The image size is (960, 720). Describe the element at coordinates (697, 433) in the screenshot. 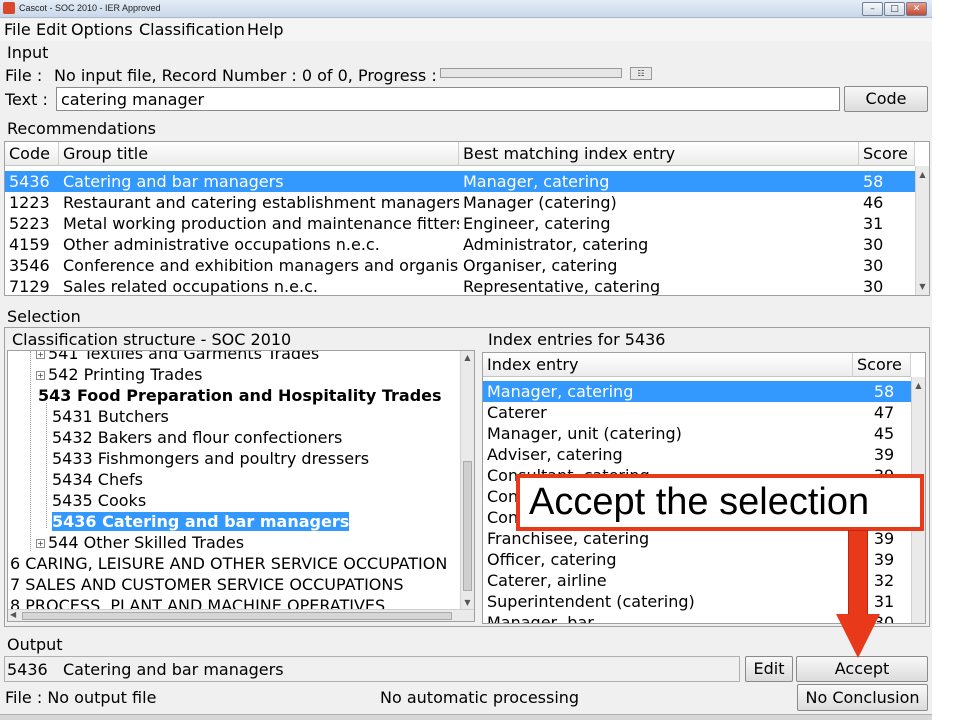

I see `list-item: Manager, unit (catering) 45` at that location.